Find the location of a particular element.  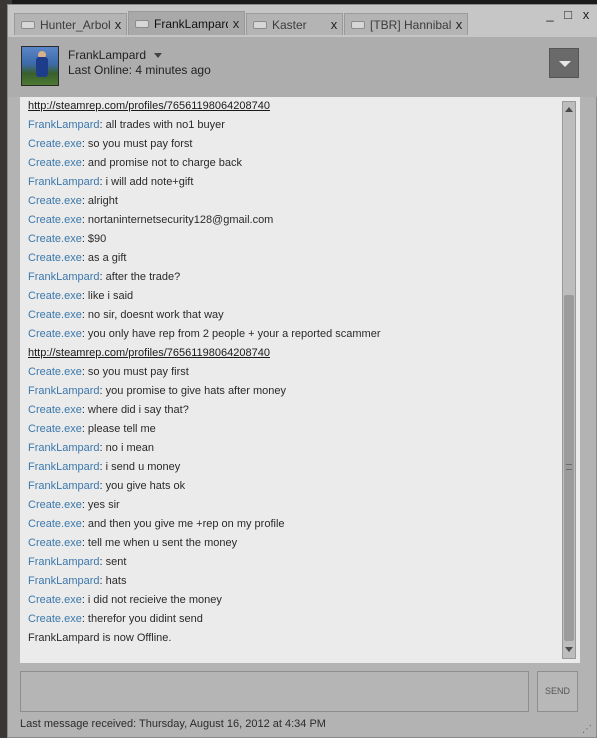

chat-menu-button is located at coordinates (564, 63).